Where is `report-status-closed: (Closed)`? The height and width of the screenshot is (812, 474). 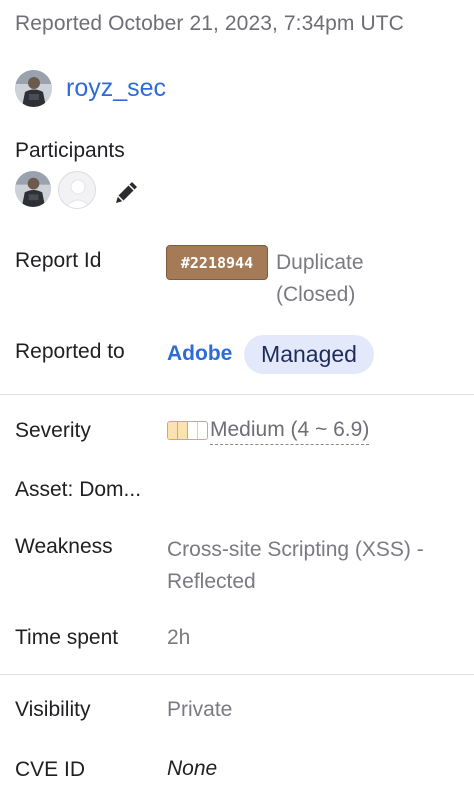 report-status-closed: (Closed) is located at coordinates (316, 294).